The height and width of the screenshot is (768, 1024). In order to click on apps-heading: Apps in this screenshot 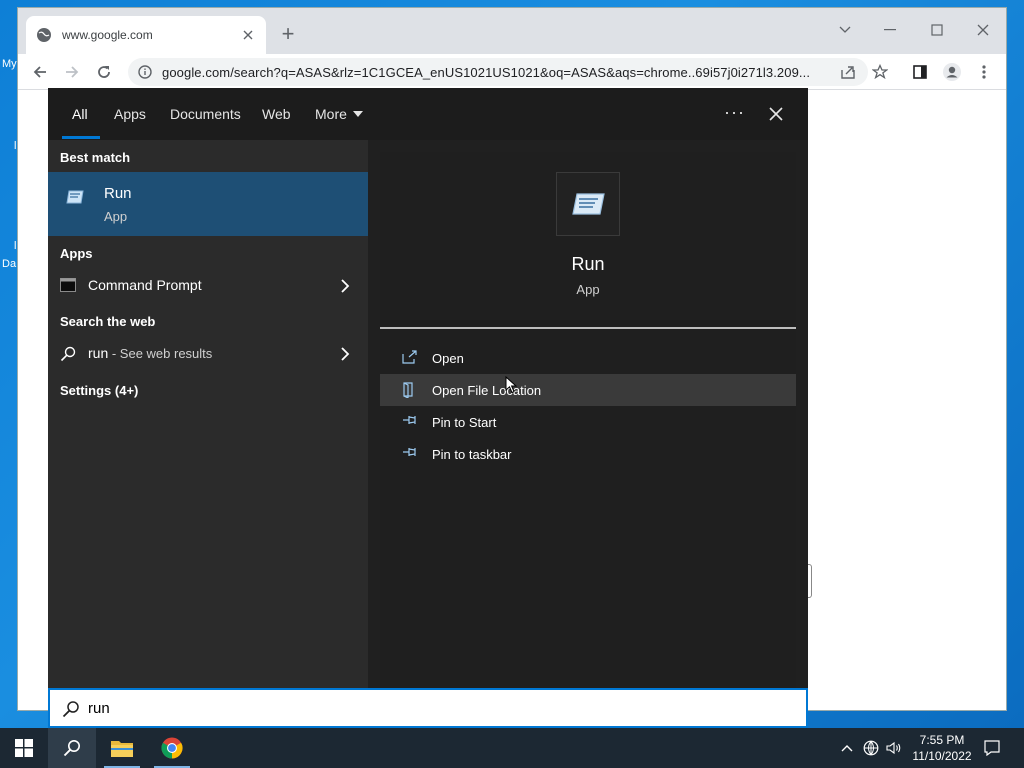, I will do `click(76, 253)`.